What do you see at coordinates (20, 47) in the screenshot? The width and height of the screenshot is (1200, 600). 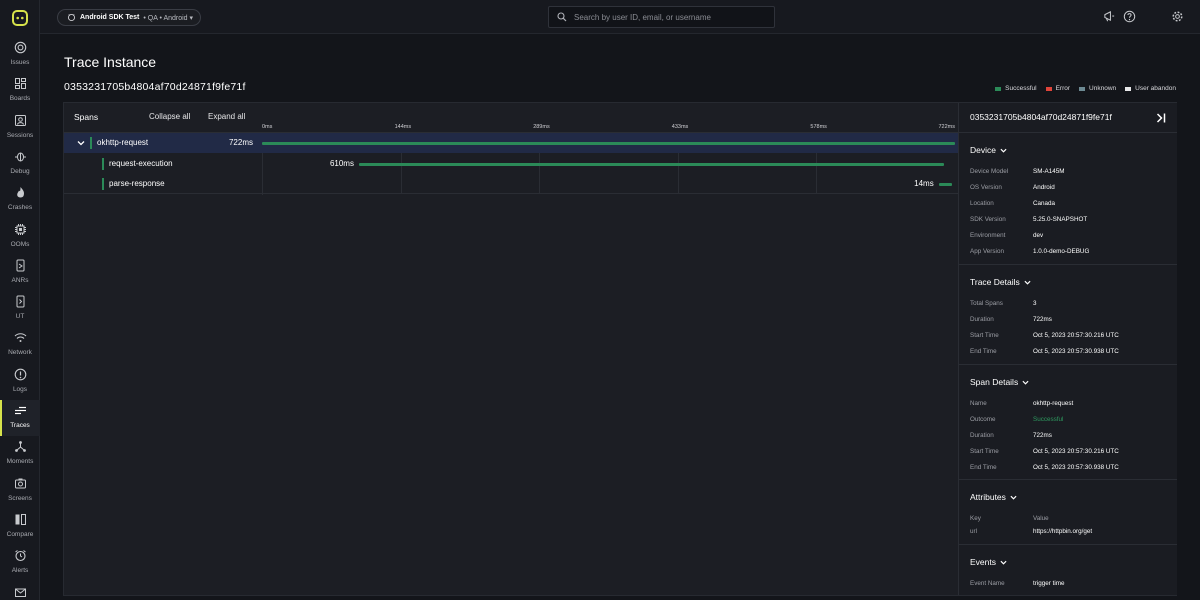 I see `issues-icon` at bounding box center [20, 47].